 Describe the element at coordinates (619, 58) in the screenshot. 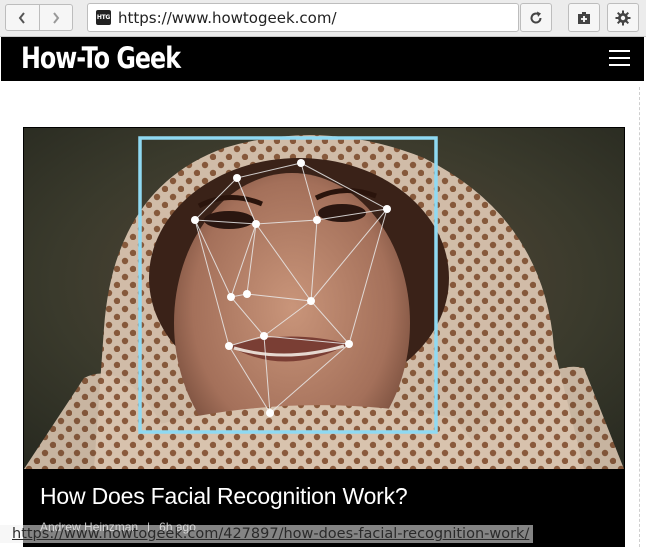

I see `hamburger-menu-icon` at that location.